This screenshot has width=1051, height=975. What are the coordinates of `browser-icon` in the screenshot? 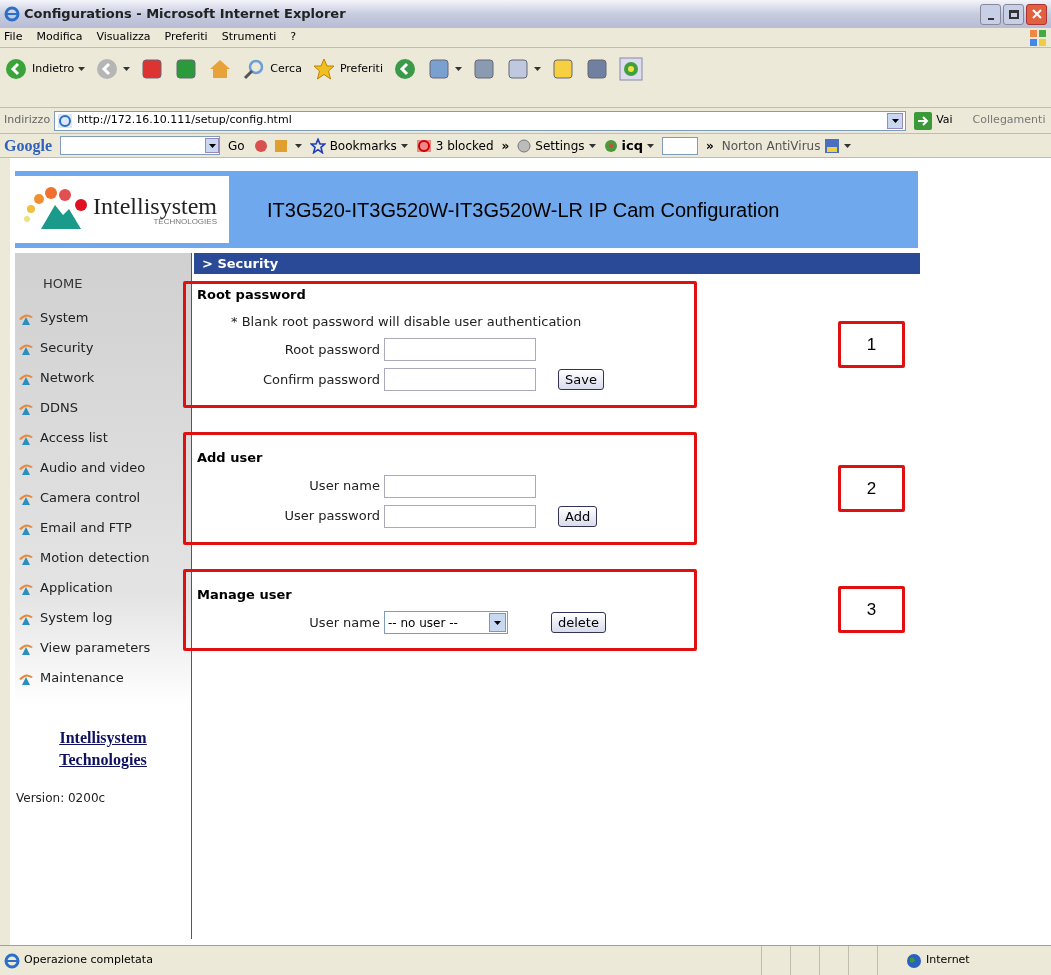 It's located at (12, 14).